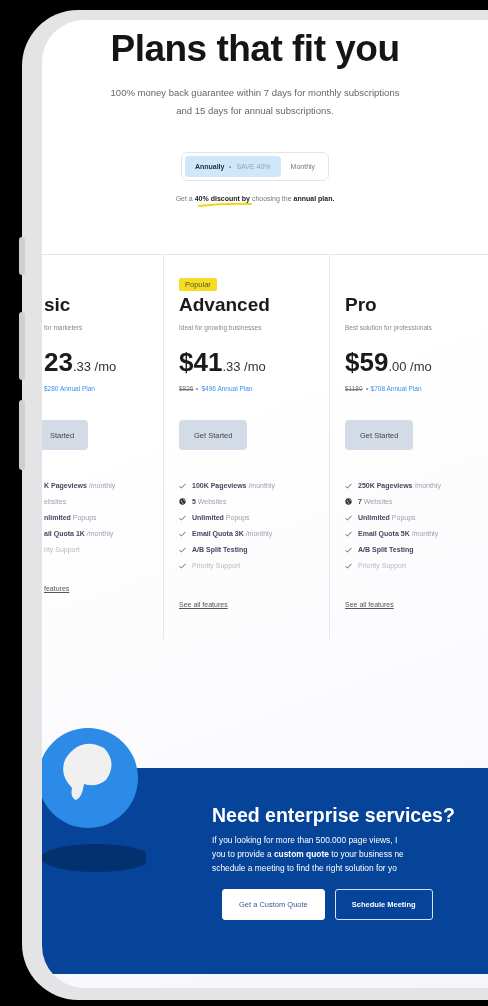 The height and width of the screenshot is (1006, 488). Describe the element at coordinates (334, 815) in the screenshot. I see `enterprise-title: Need enterprise services?` at that location.